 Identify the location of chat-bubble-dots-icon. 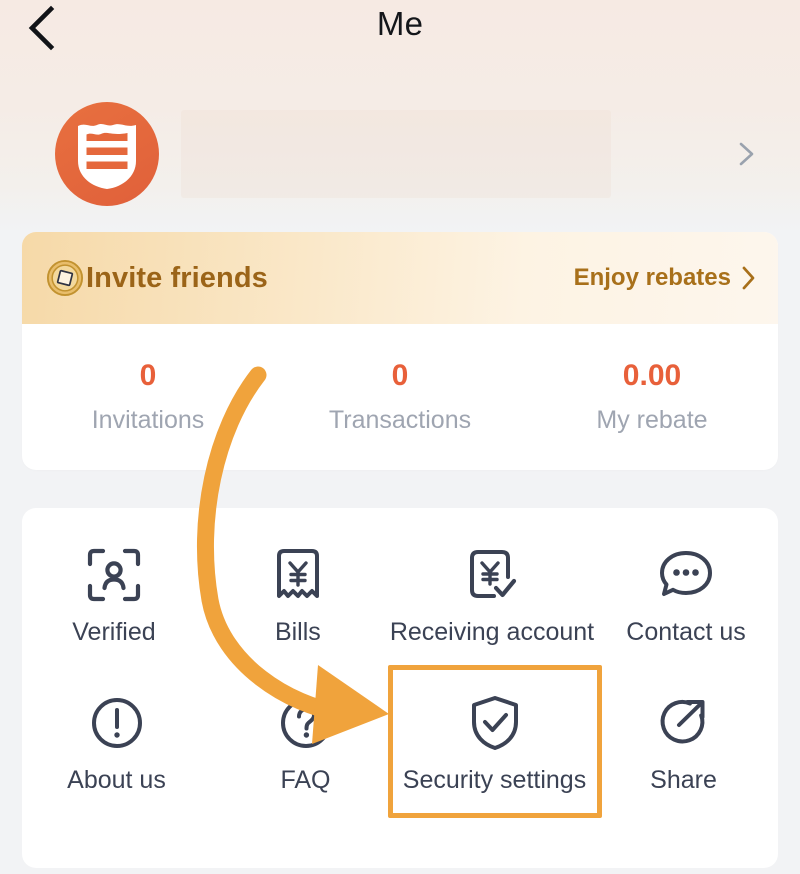
(686, 575).